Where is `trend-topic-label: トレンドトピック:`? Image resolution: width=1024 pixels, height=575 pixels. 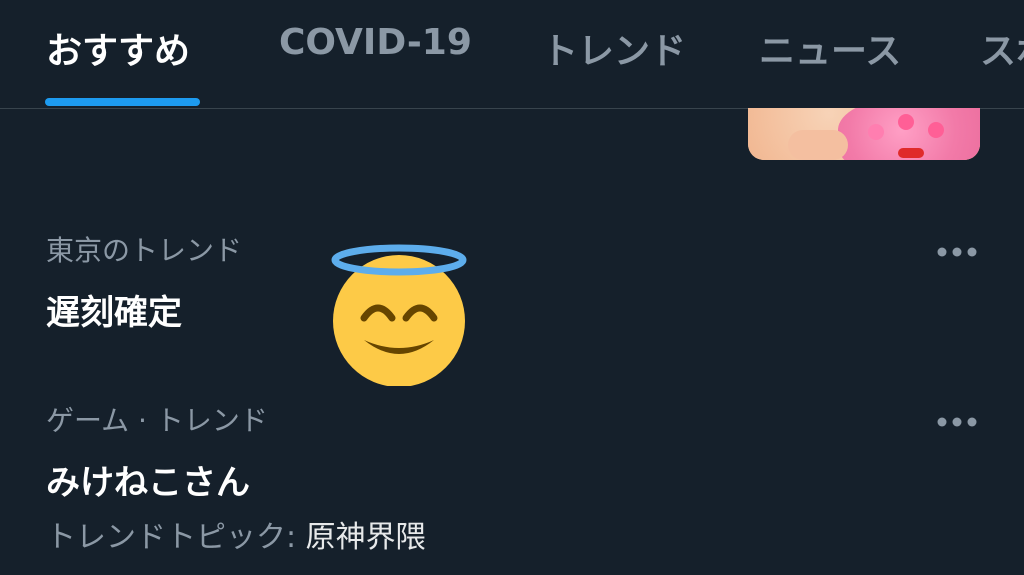
trend-topic-label: トレンドトピック: is located at coordinates (176, 537).